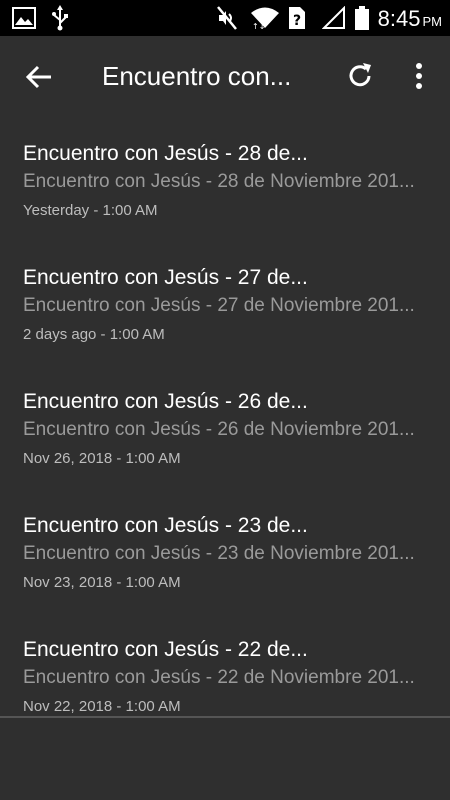  Describe the element at coordinates (225, 717) in the screenshot. I see `list-divider` at that location.